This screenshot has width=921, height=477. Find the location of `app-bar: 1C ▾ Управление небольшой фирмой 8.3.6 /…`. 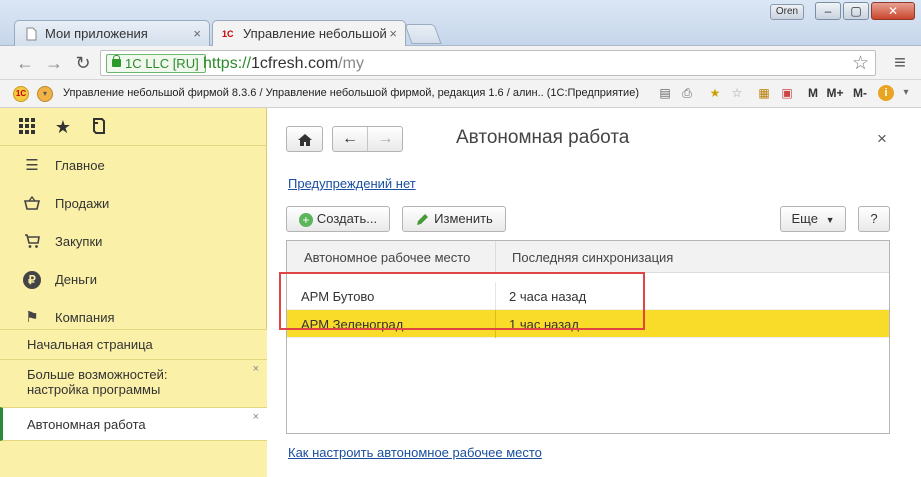

app-bar: 1C ▾ Управление небольшой фирмой 8.3.6 /… is located at coordinates (460, 94).